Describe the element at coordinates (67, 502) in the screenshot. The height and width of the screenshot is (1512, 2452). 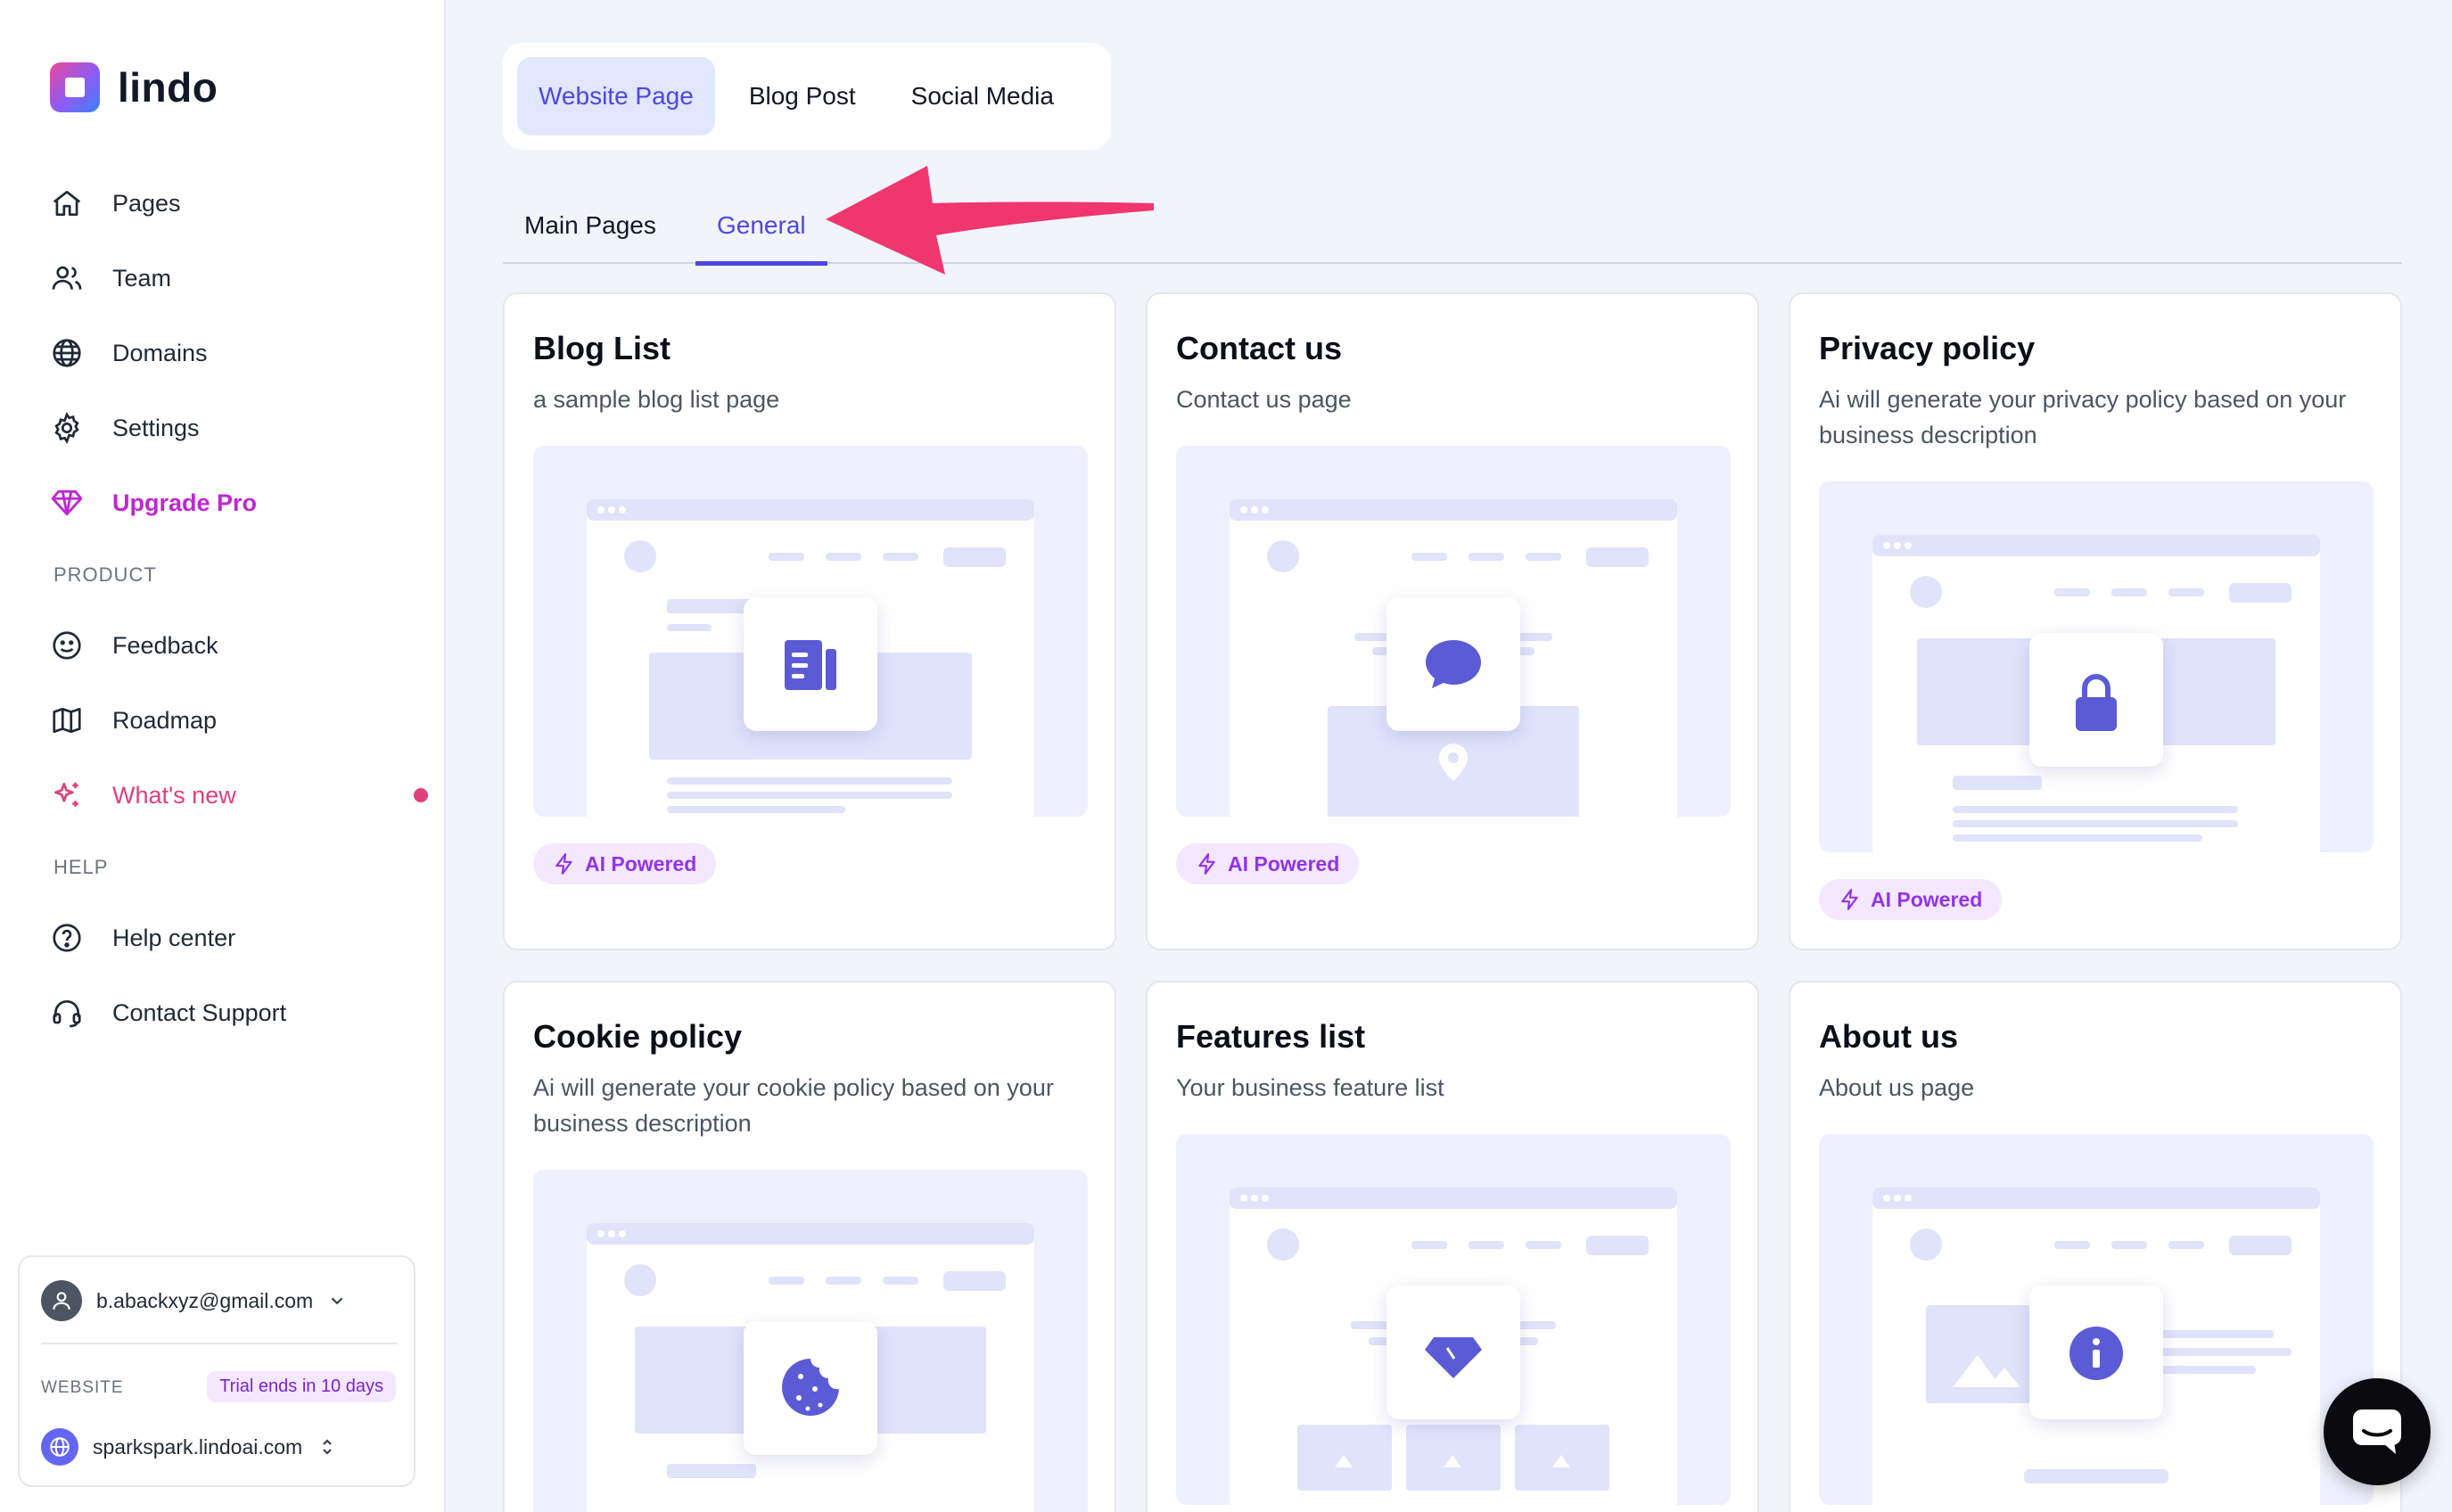
I see `diamond-icon` at that location.